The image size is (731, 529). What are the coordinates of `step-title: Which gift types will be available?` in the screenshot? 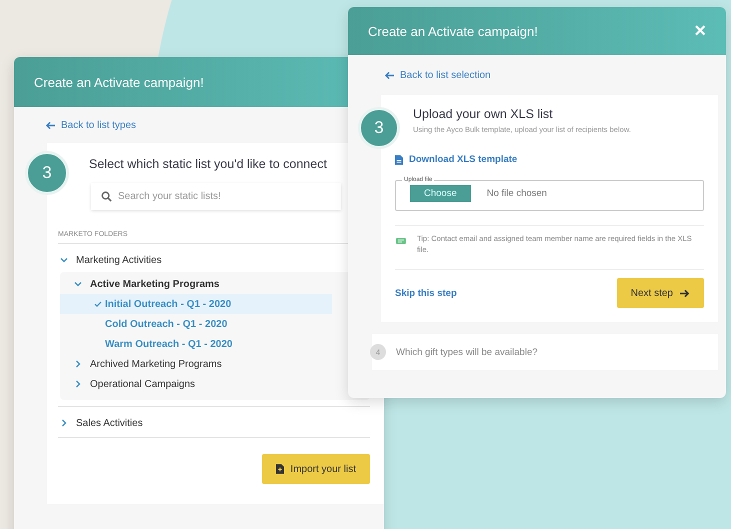 It's located at (467, 352).